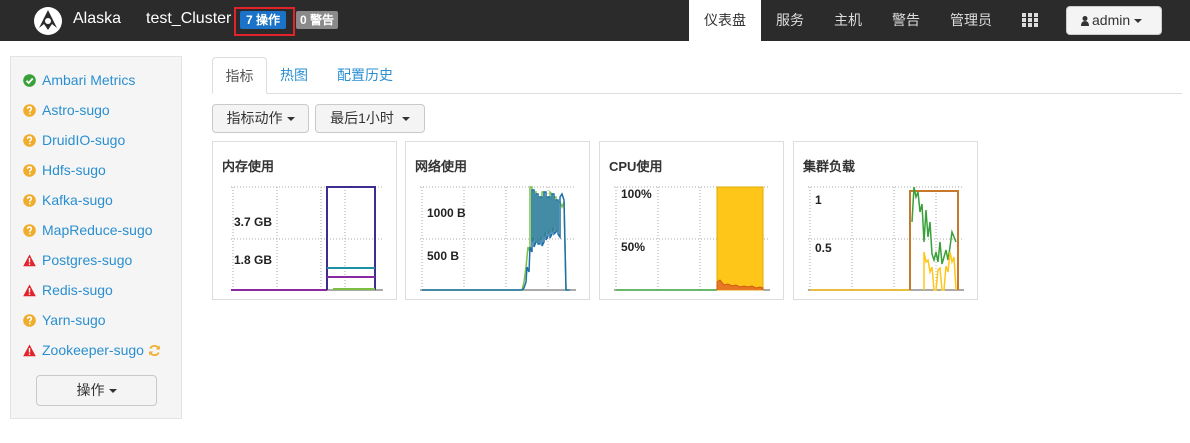 The width and height of the screenshot is (1190, 443). What do you see at coordinates (90, 390) in the screenshot?
I see `service-actions-label: 操作` at bounding box center [90, 390].